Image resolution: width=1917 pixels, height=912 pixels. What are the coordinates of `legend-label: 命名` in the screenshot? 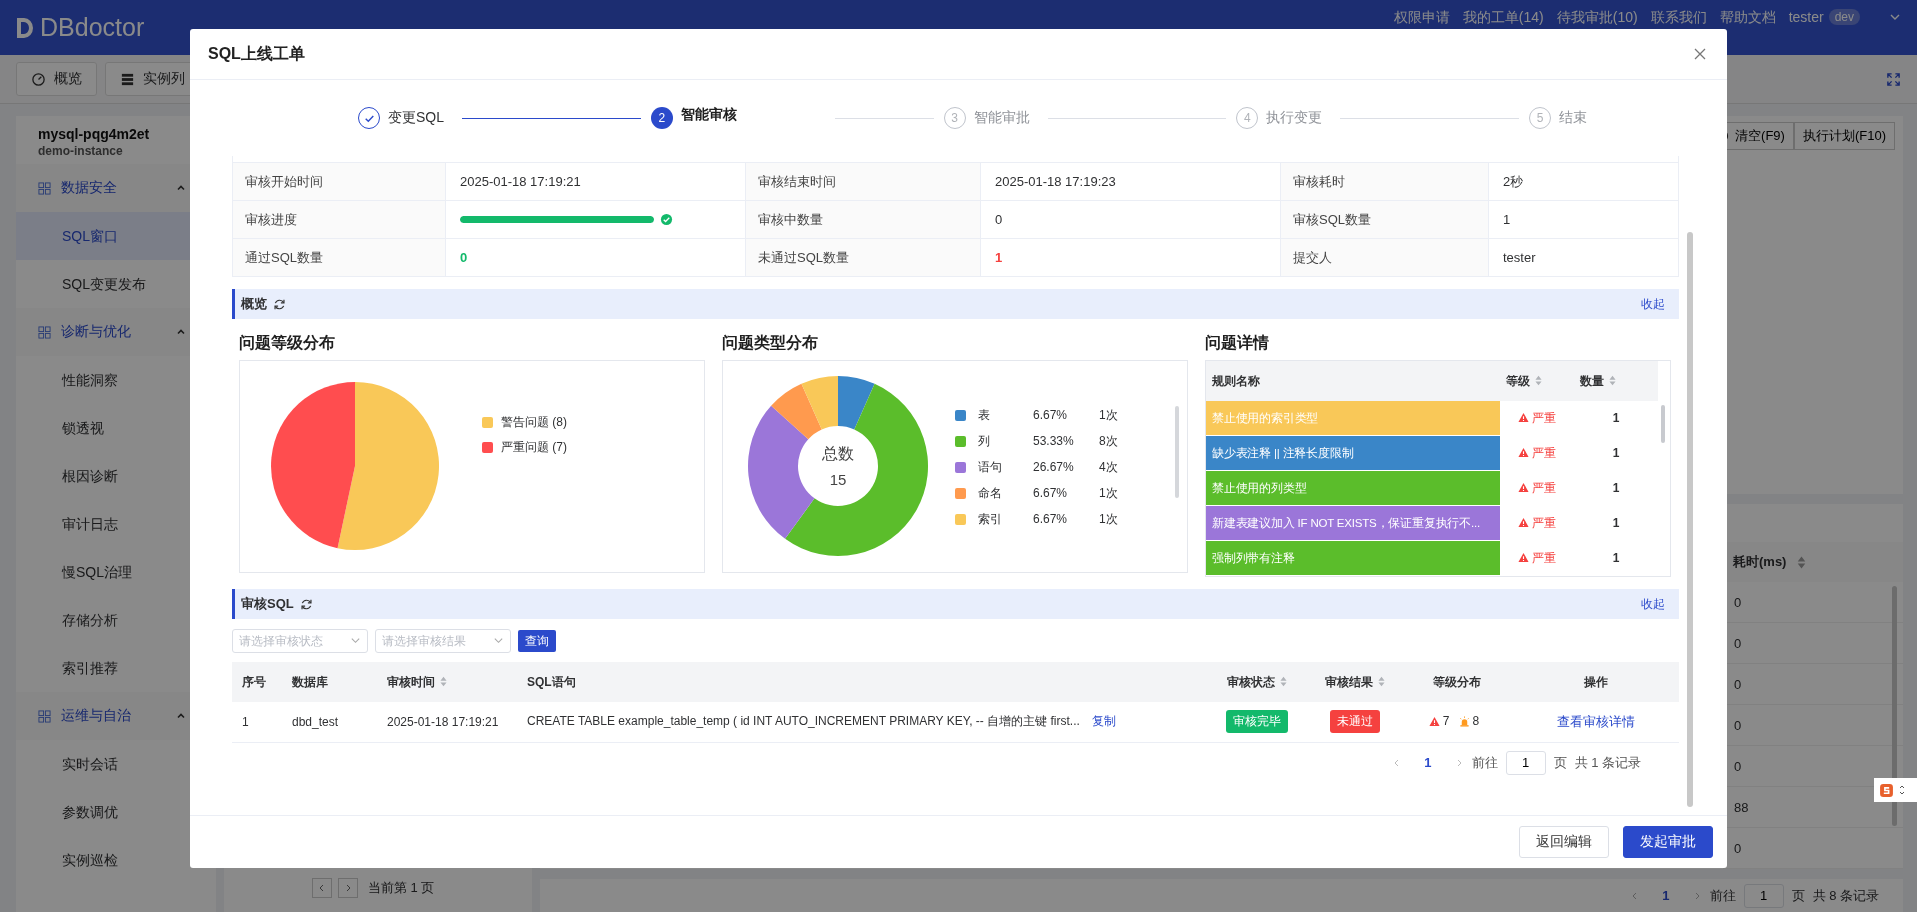 It's located at (999, 493).